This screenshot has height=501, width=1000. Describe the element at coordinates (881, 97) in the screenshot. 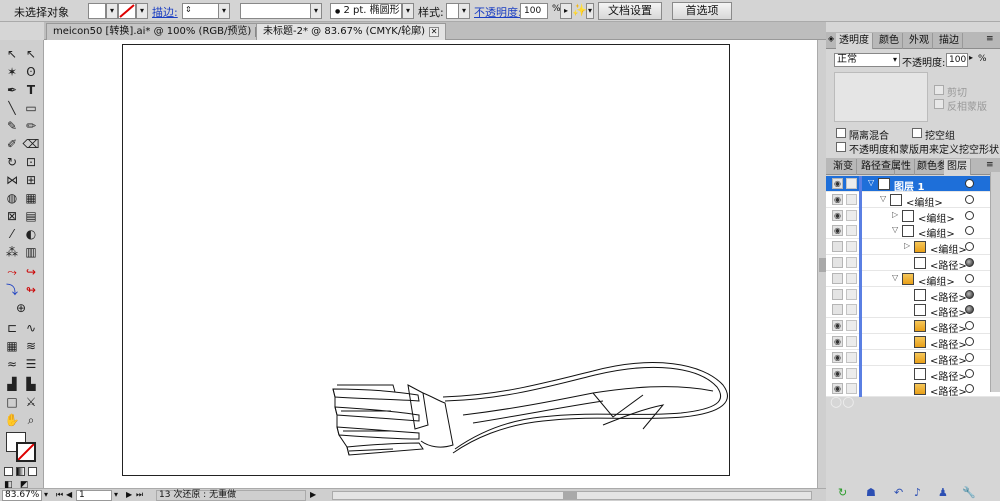

I see `opacity-mask-thumbnail` at that location.